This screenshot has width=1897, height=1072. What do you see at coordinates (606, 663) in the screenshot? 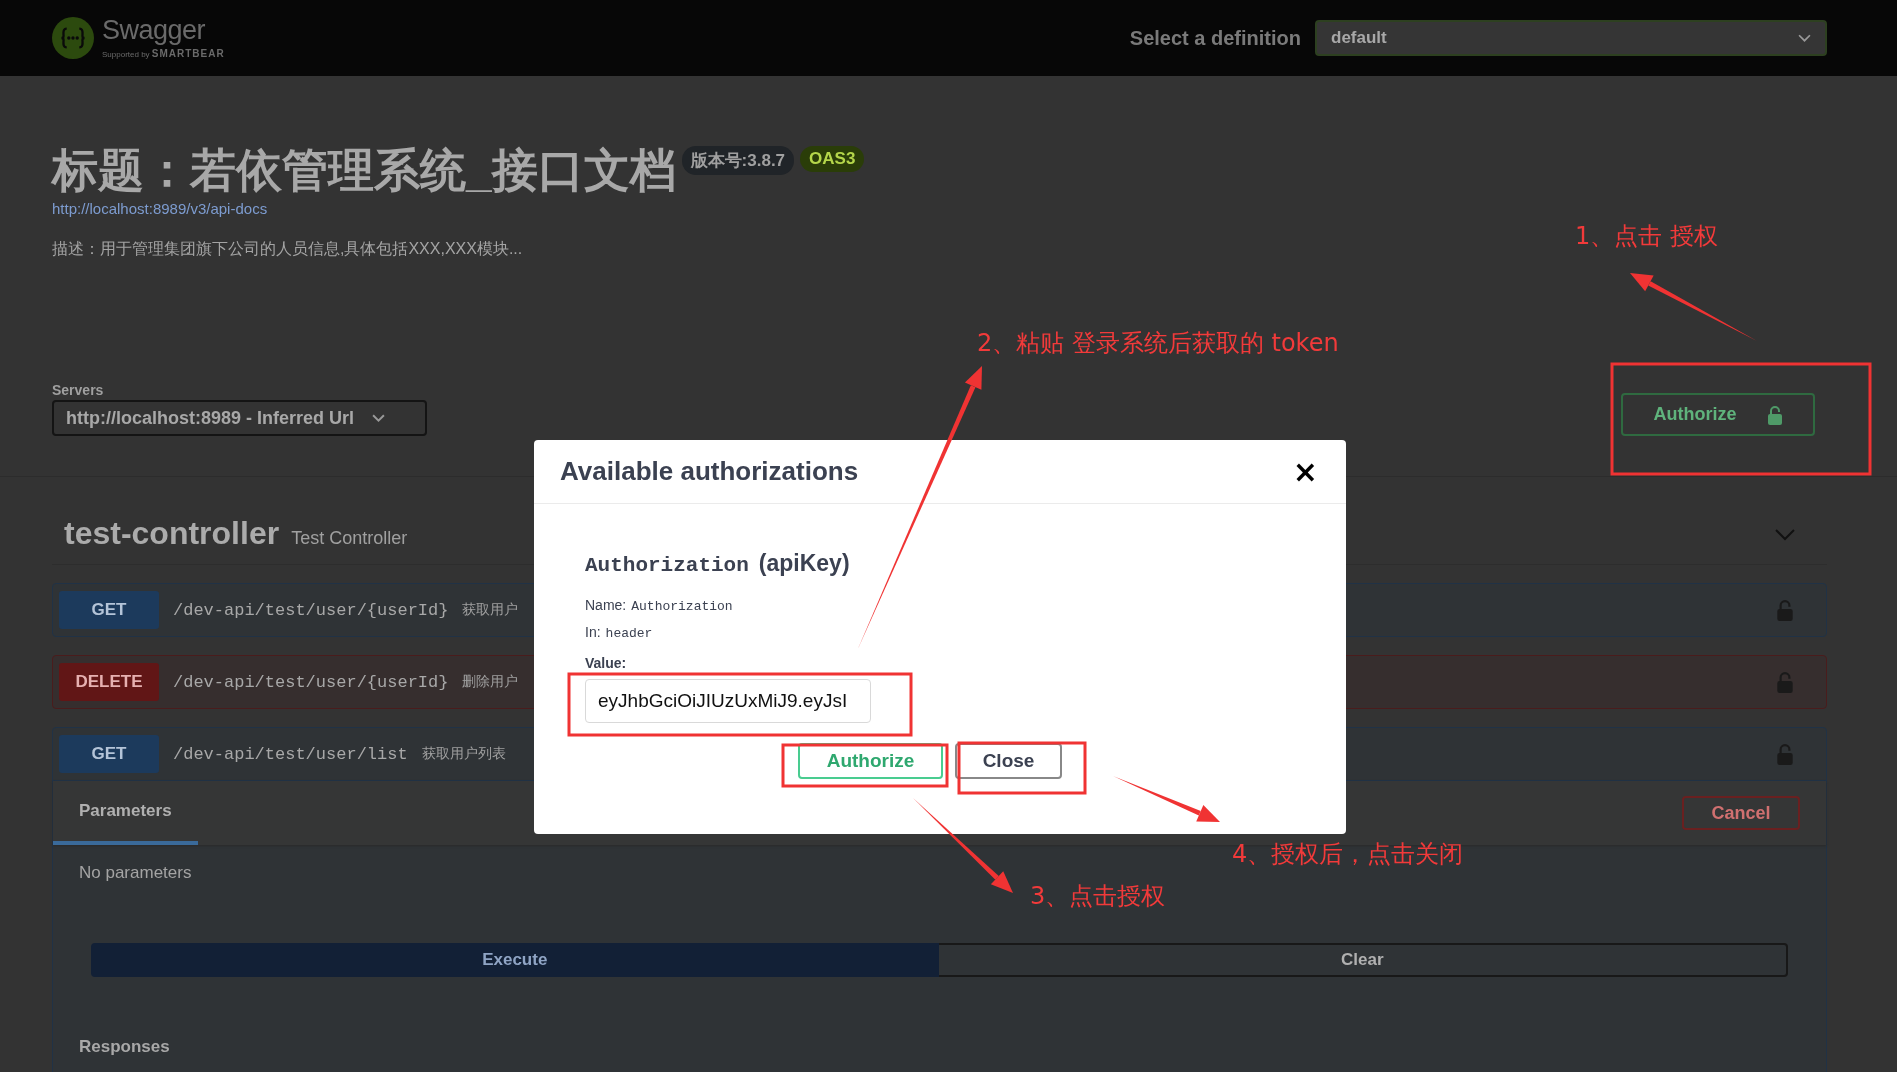
I see `value-label: Value:` at bounding box center [606, 663].